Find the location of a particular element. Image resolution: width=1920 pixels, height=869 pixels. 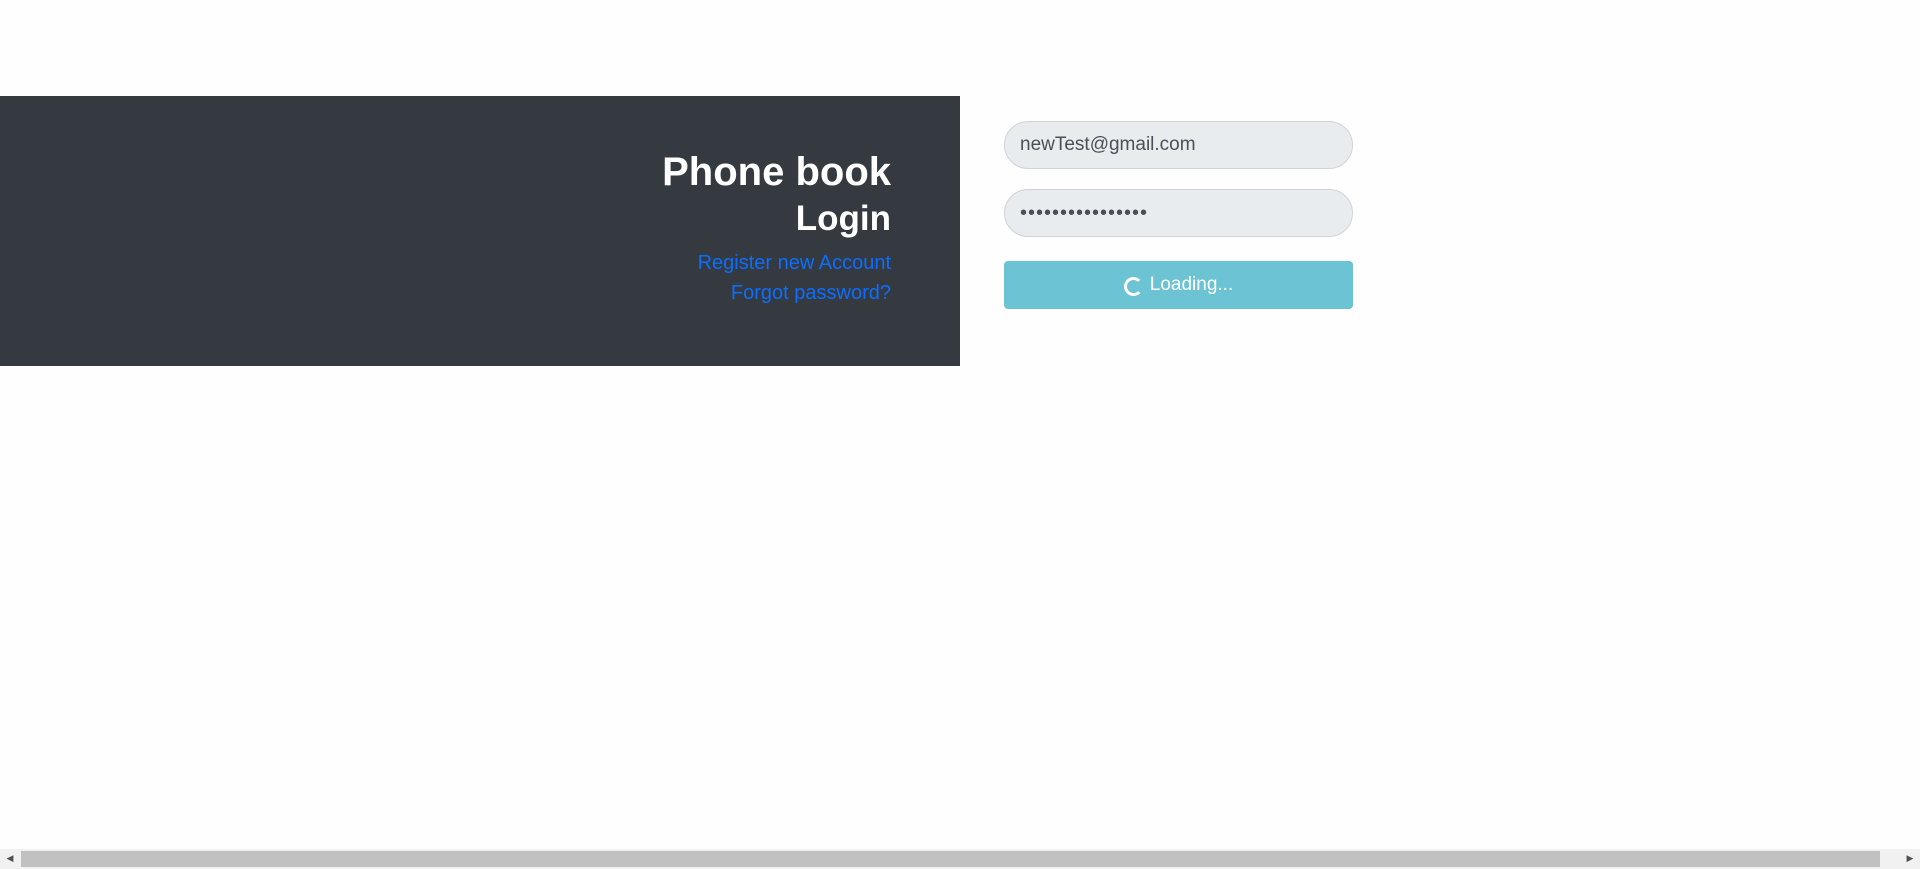

register-link: Register new Account is located at coordinates (776, 263).